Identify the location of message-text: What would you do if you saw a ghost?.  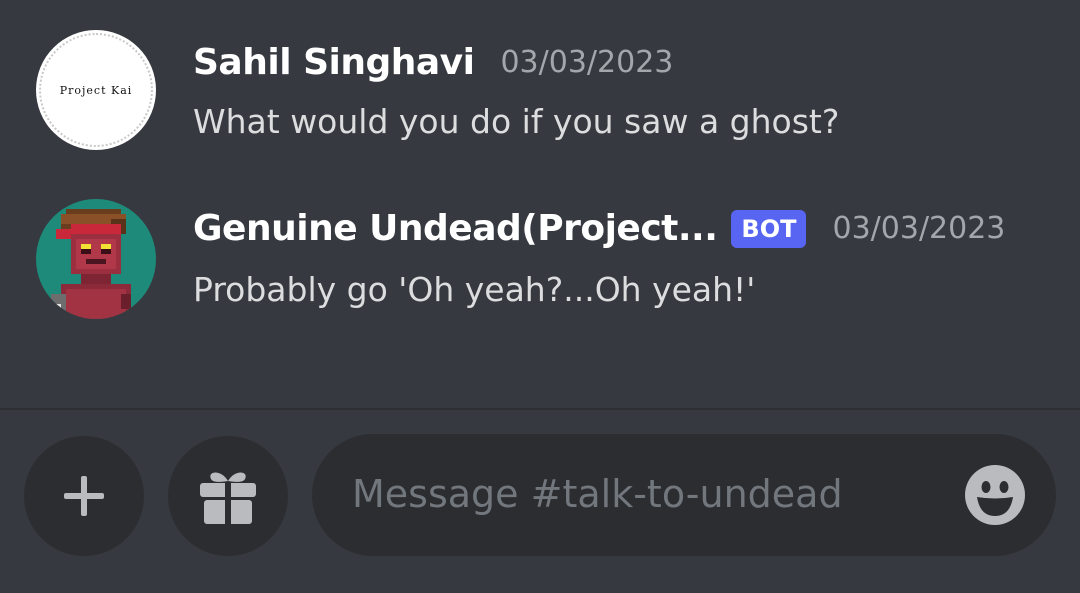
(516, 121).